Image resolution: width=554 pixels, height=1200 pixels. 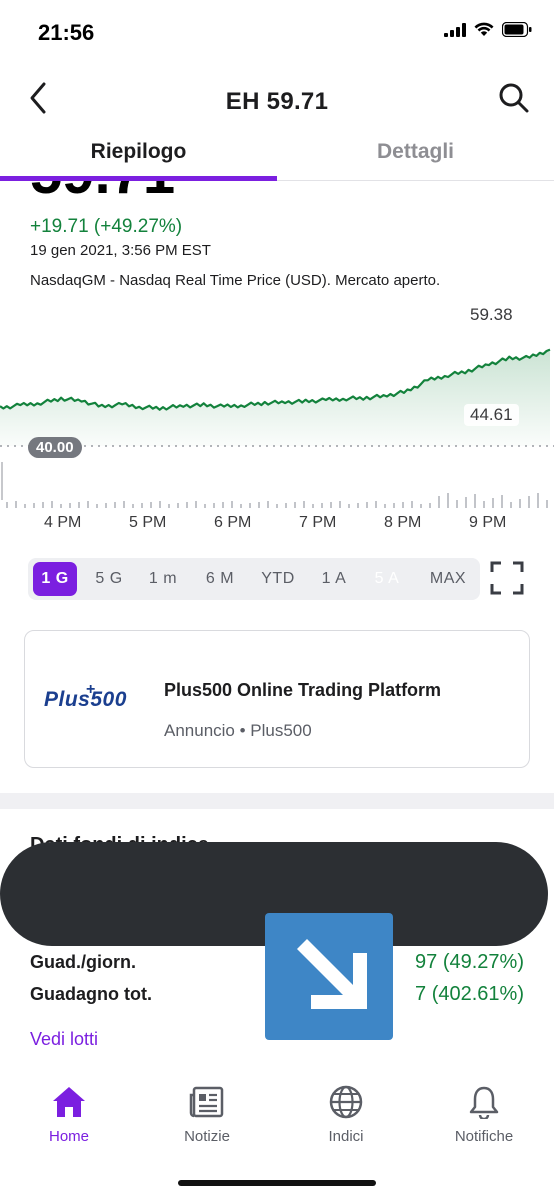 I want to click on search-button, so click(x=514, y=98).